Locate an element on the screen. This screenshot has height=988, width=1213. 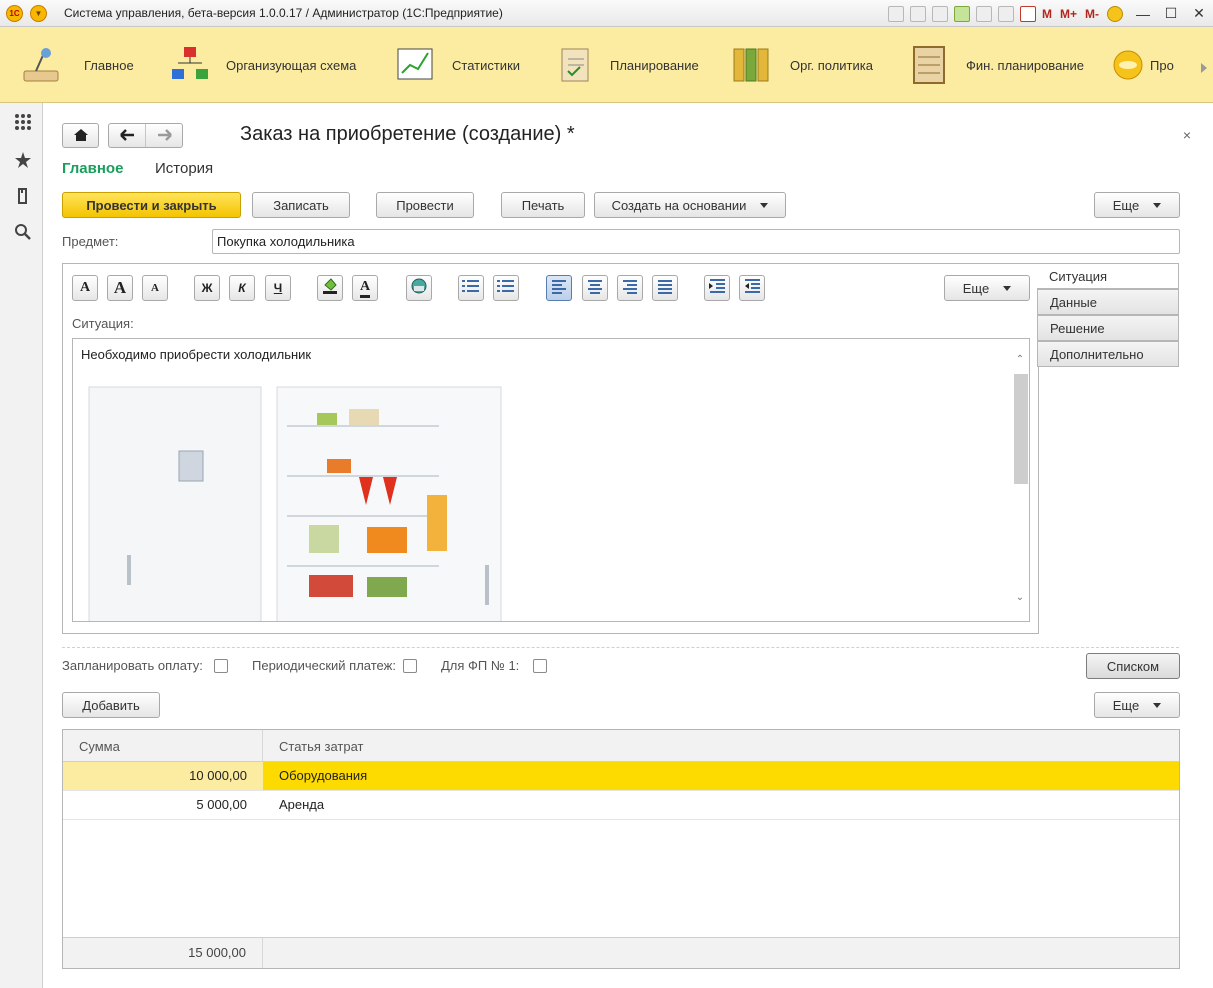
indent-increase-button is located at coordinates (717, 288).